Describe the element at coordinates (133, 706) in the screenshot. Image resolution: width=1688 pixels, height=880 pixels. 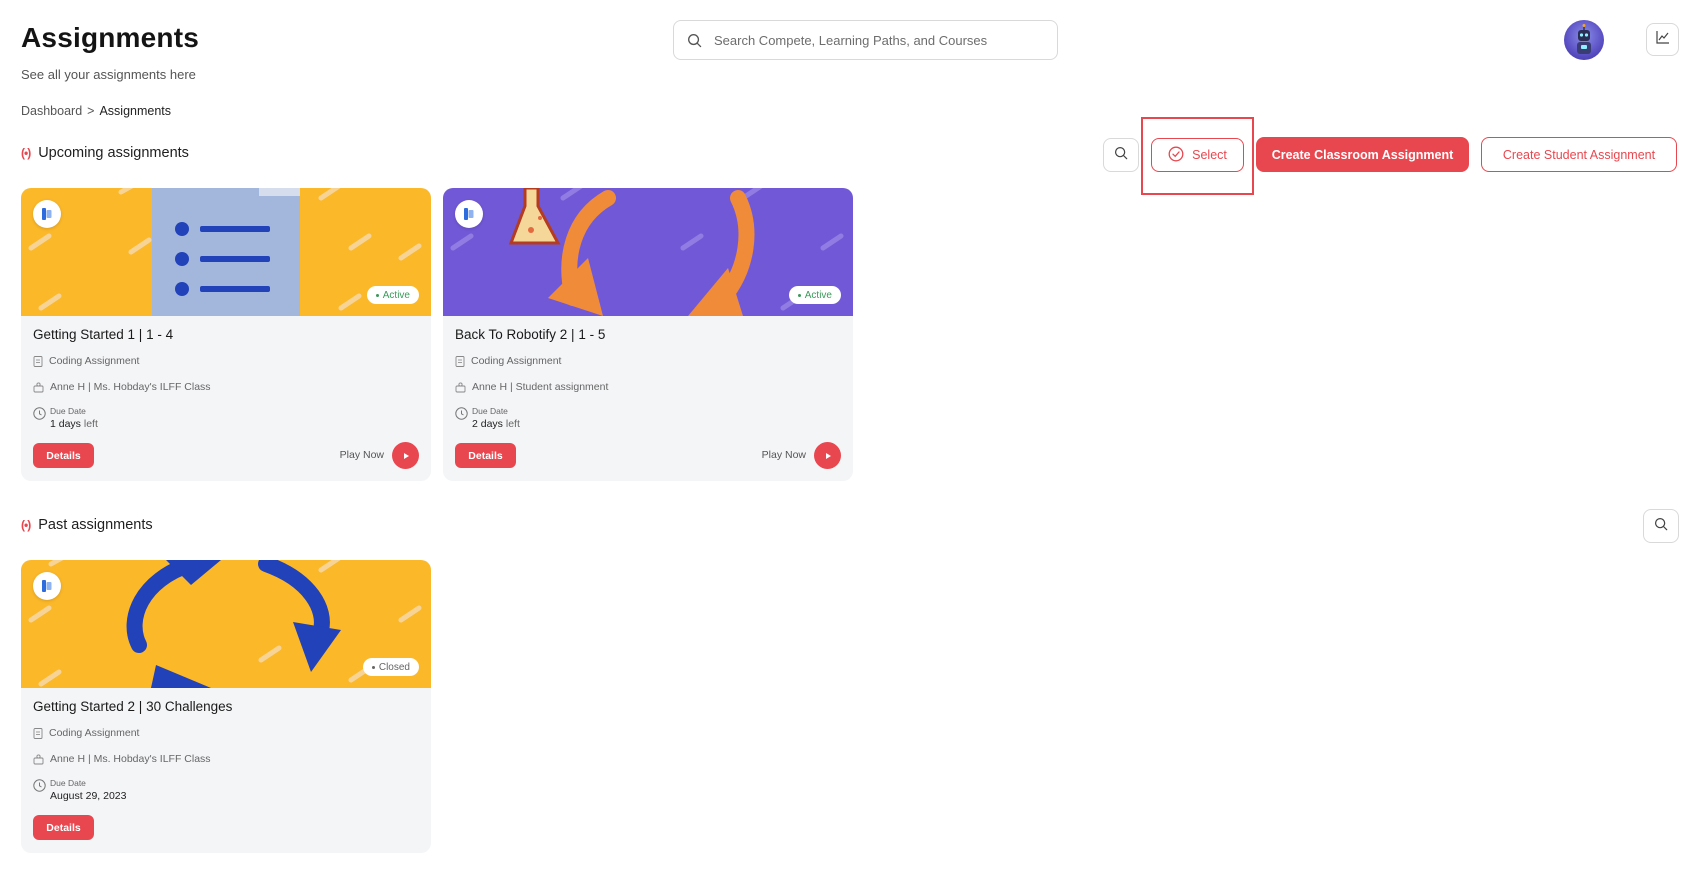
I see `card-title: Getting Started 2 | 30 Challenges` at that location.